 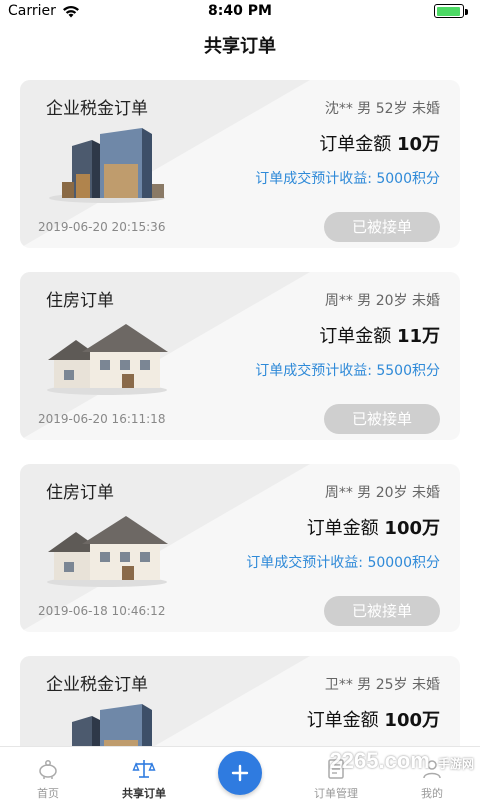 I want to click on customer-info: 沈** 男 52岁 未婚, so click(x=382, y=109).